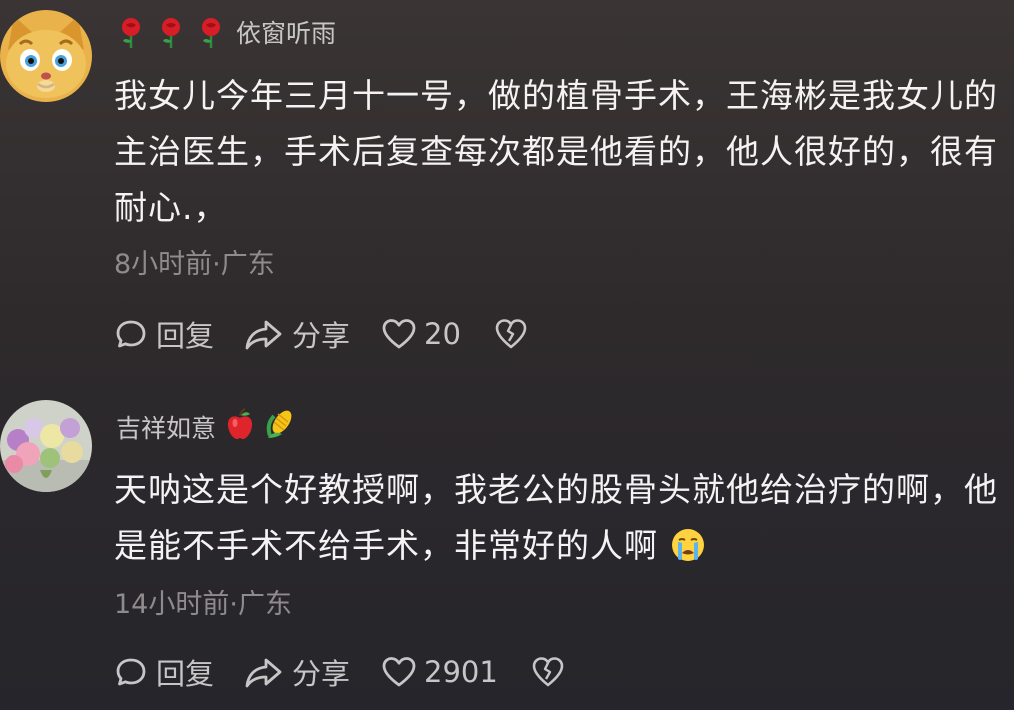 The height and width of the screenshot is (710, 1014). Describe the element at coordinates (556, 151) in the screenshot. I see `comment-line: 主治医生，手术后复查每次都是他看的，他人很好的，很有` at that location.